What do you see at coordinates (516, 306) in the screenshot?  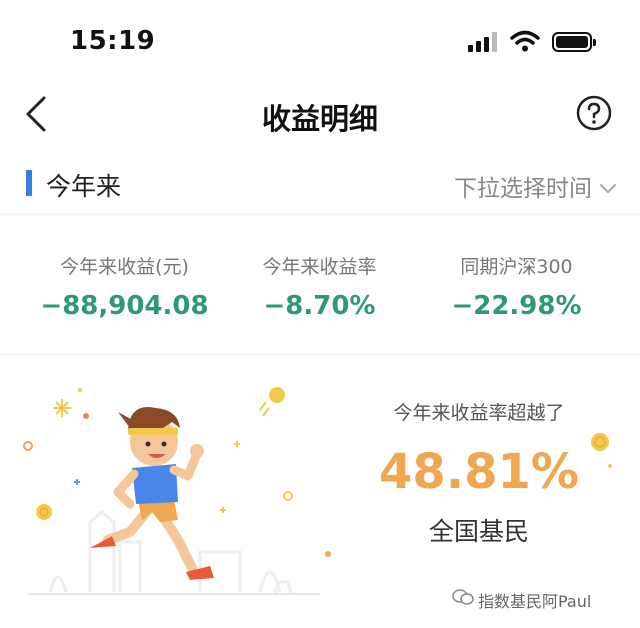 I see `stat-value: −22.98%` at bounding box center [516, 306].